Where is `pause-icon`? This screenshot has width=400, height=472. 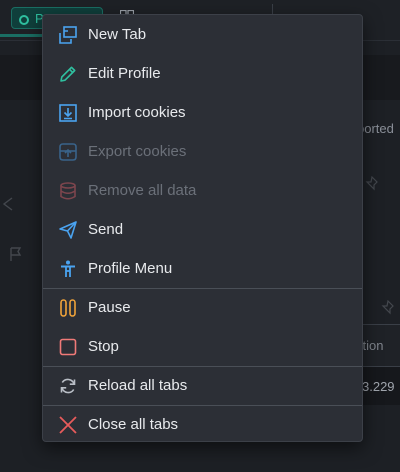 pause-icon is located at coordinates (68, 308).